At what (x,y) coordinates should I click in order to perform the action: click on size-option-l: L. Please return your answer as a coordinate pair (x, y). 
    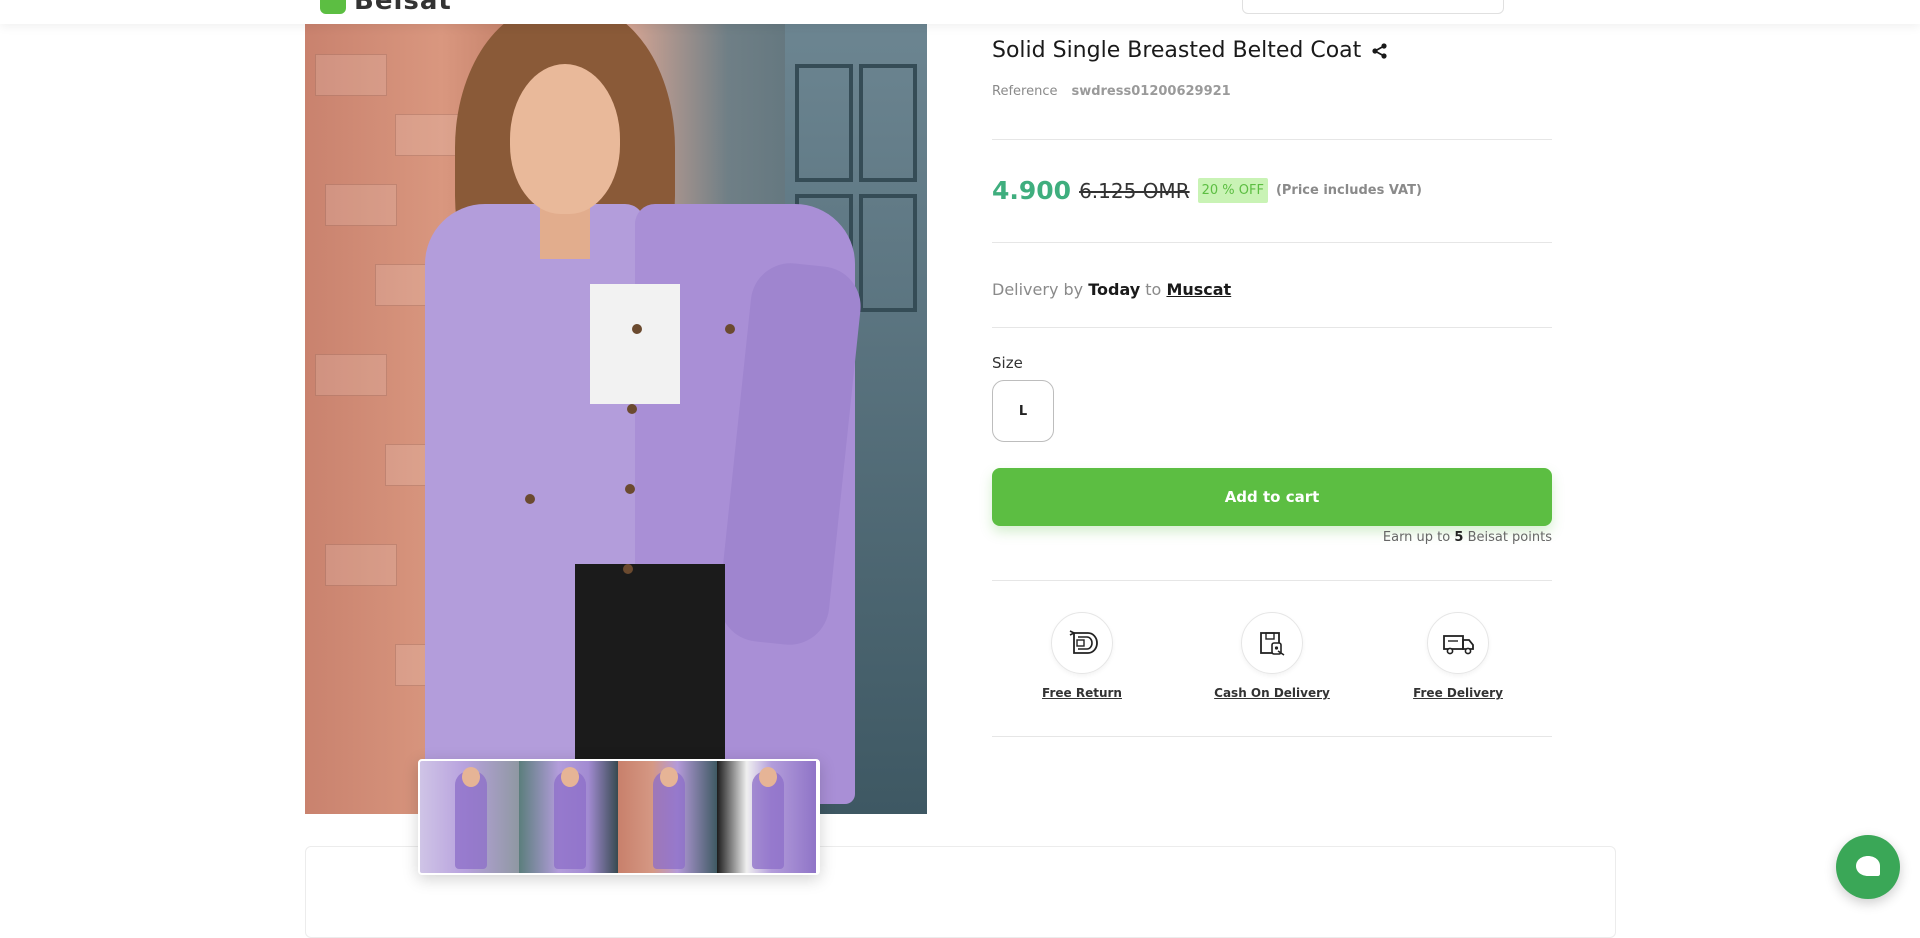
    Looking at the image, I should click on (1023, 411).